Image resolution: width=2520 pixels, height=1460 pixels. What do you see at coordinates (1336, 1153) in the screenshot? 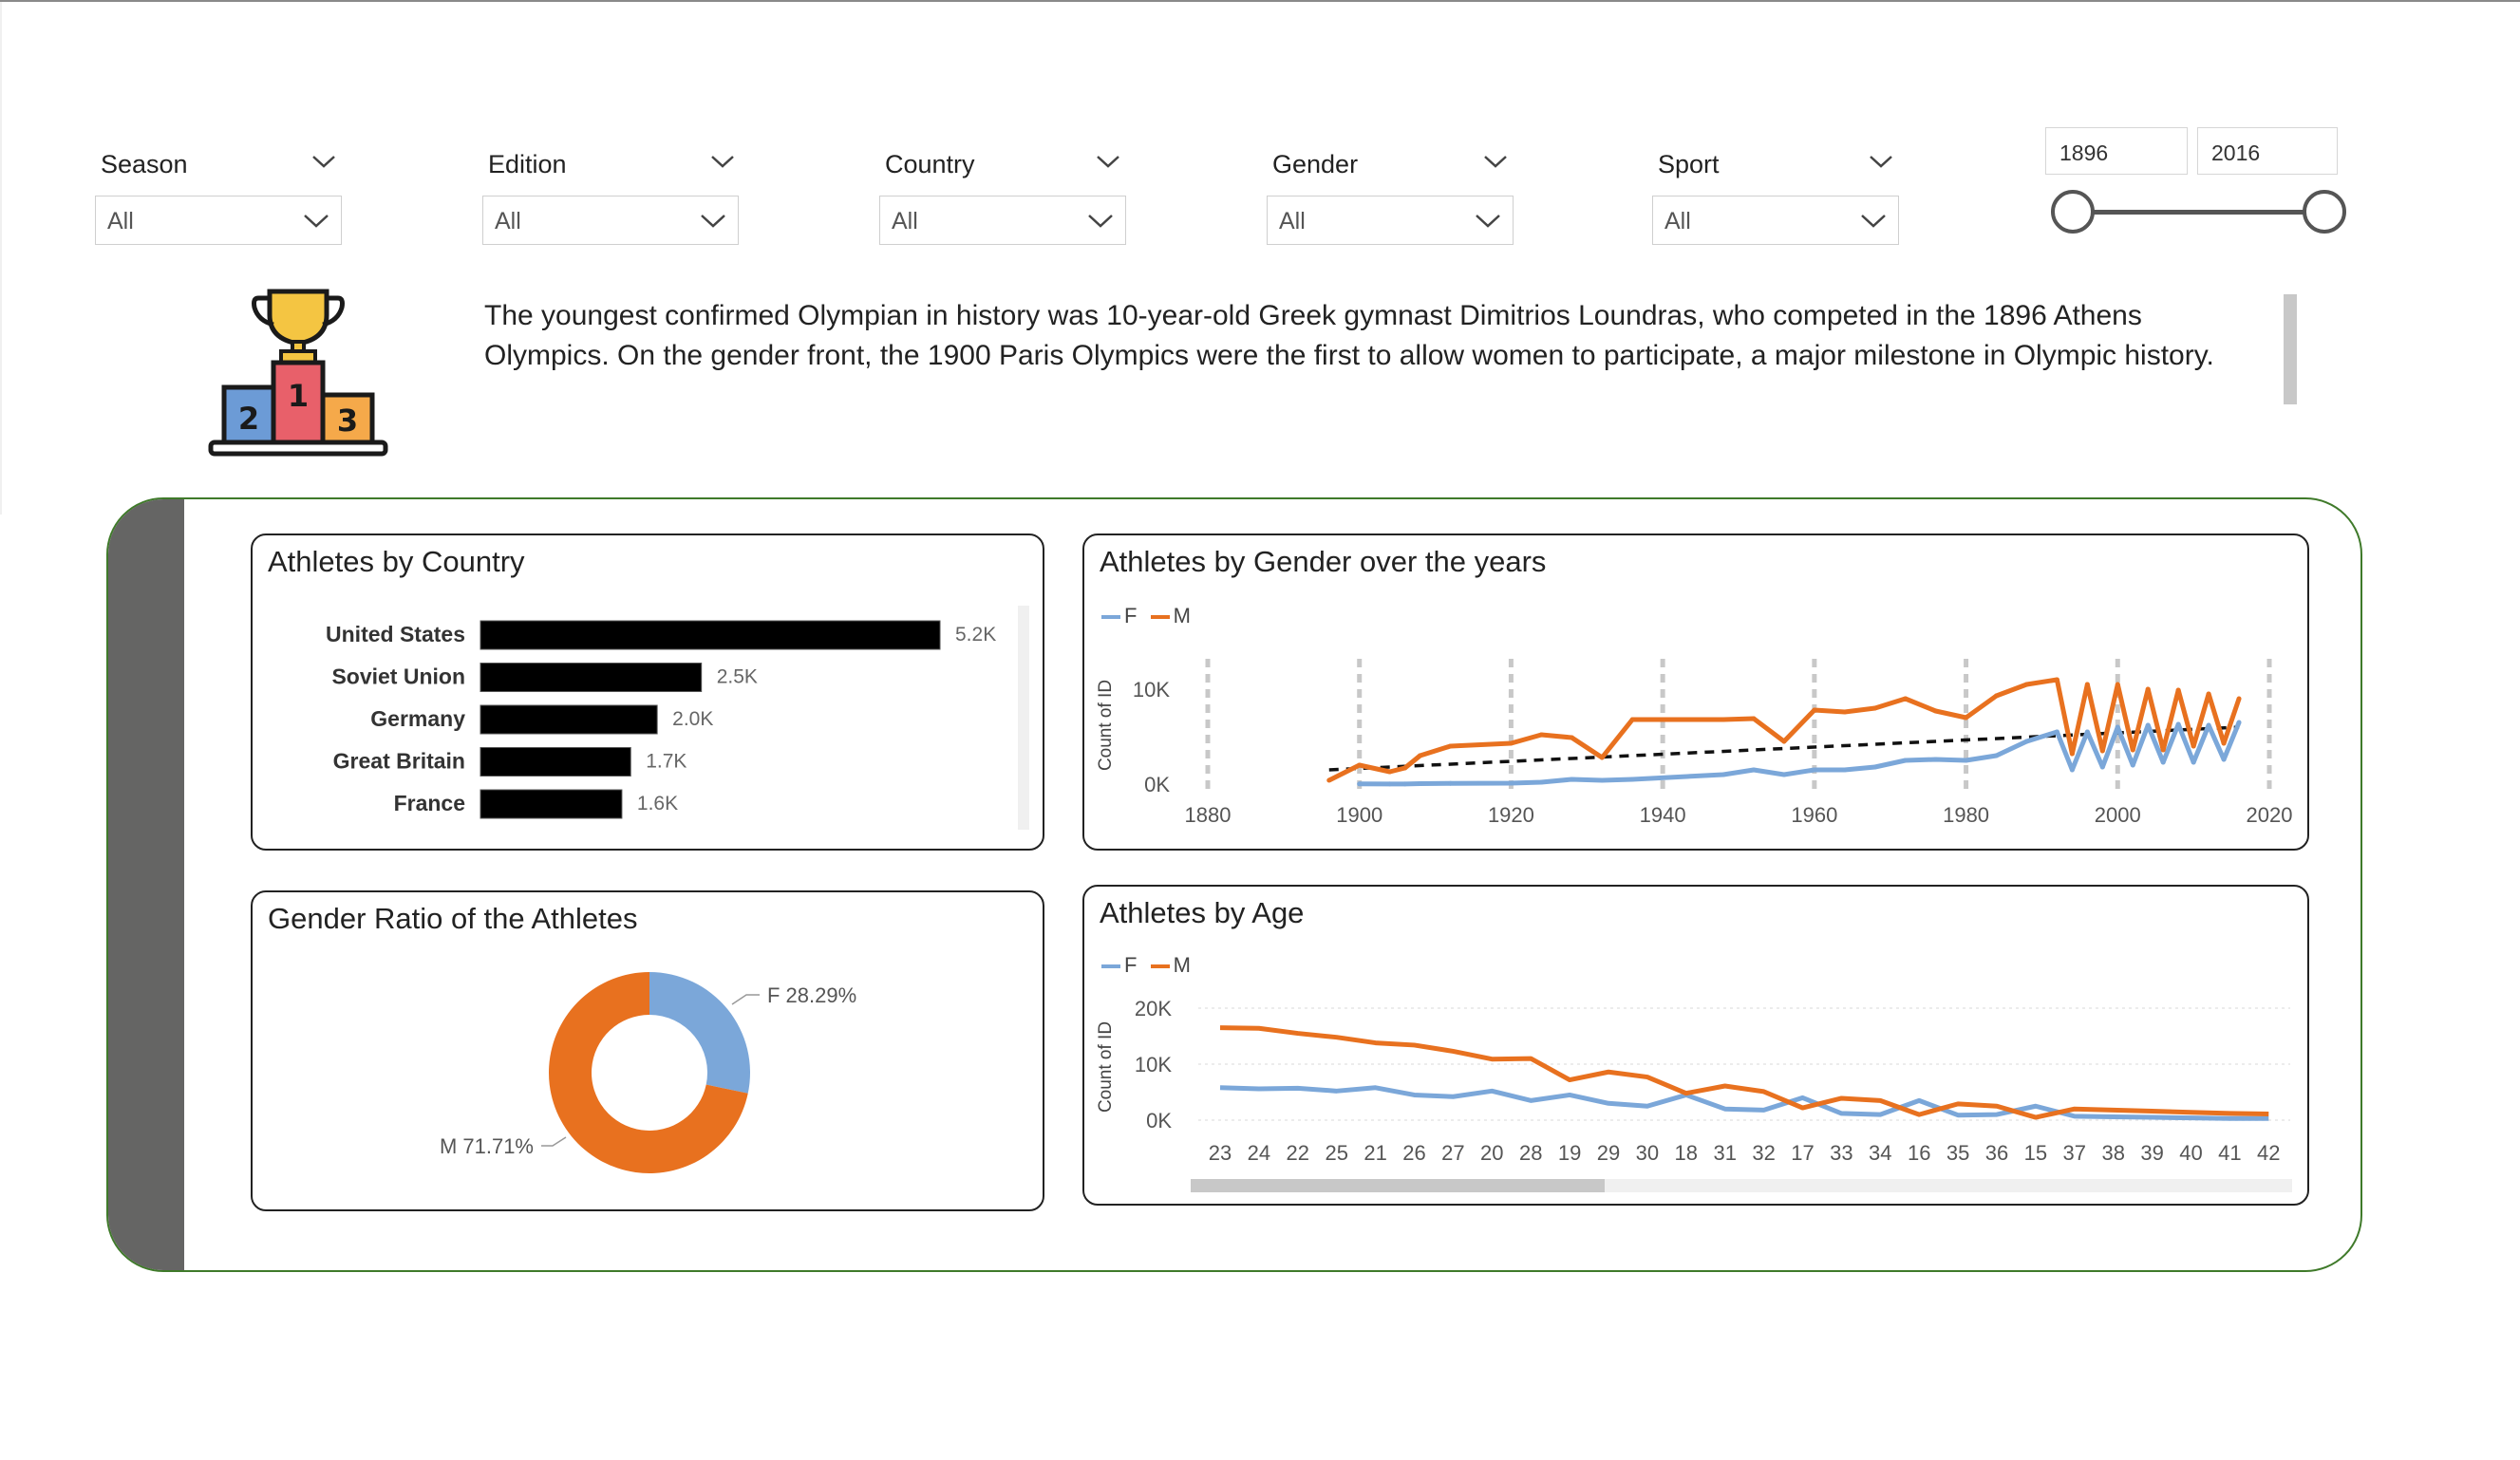
I see `x-tick-label: 25` at bounding box center [1336, 1153].